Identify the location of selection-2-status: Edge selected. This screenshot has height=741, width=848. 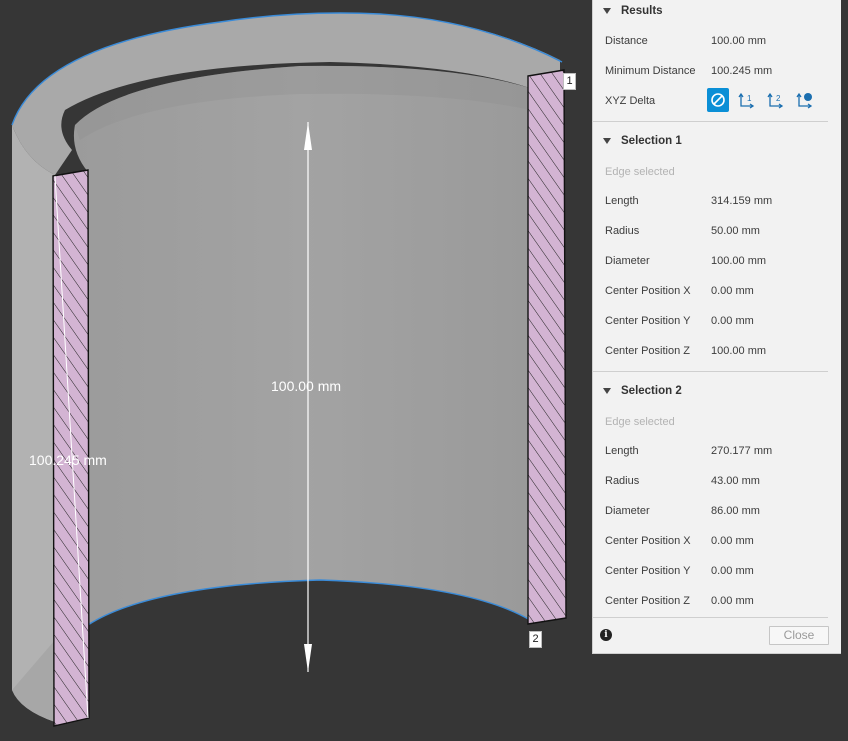
(640, 422).